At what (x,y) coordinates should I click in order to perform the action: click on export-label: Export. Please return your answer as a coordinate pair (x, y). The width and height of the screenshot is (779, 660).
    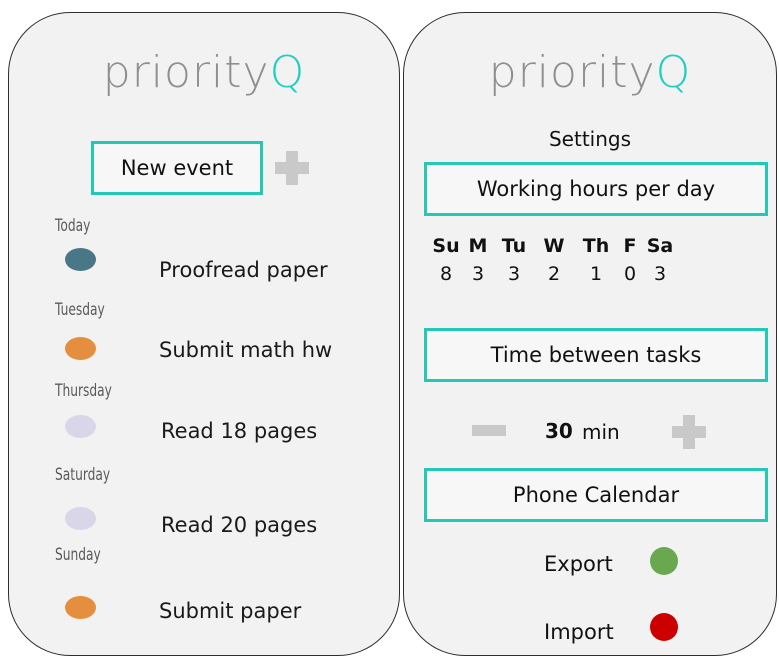
    Looking at the image, I should click on (578, 564).